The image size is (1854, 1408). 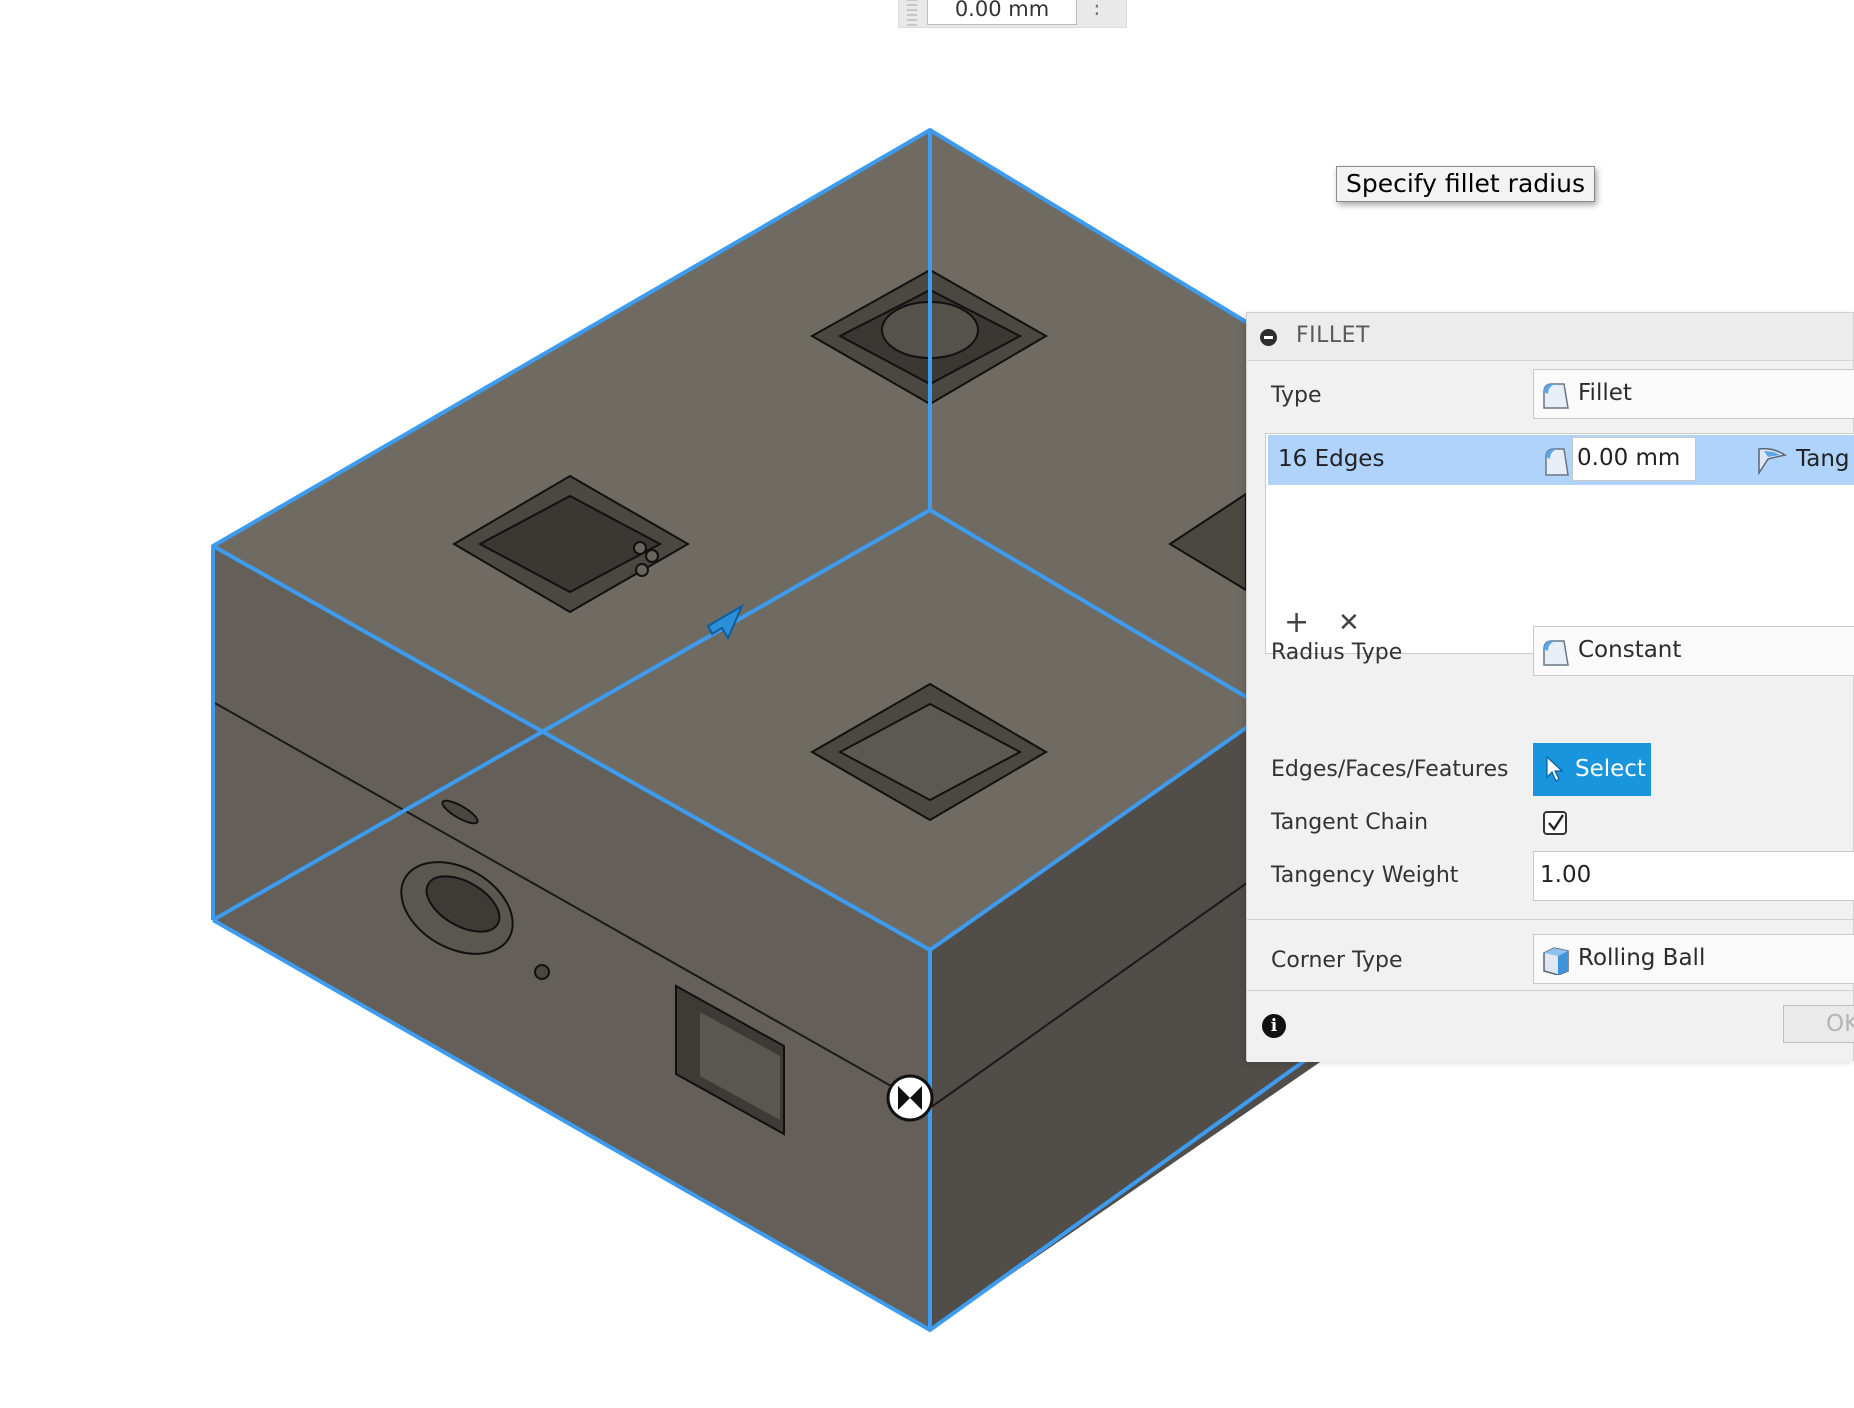 What do you see at coordinates (1556, 396) in the screenshot?
I see `fillet-type-icon` at bounding box center [1556, 396].